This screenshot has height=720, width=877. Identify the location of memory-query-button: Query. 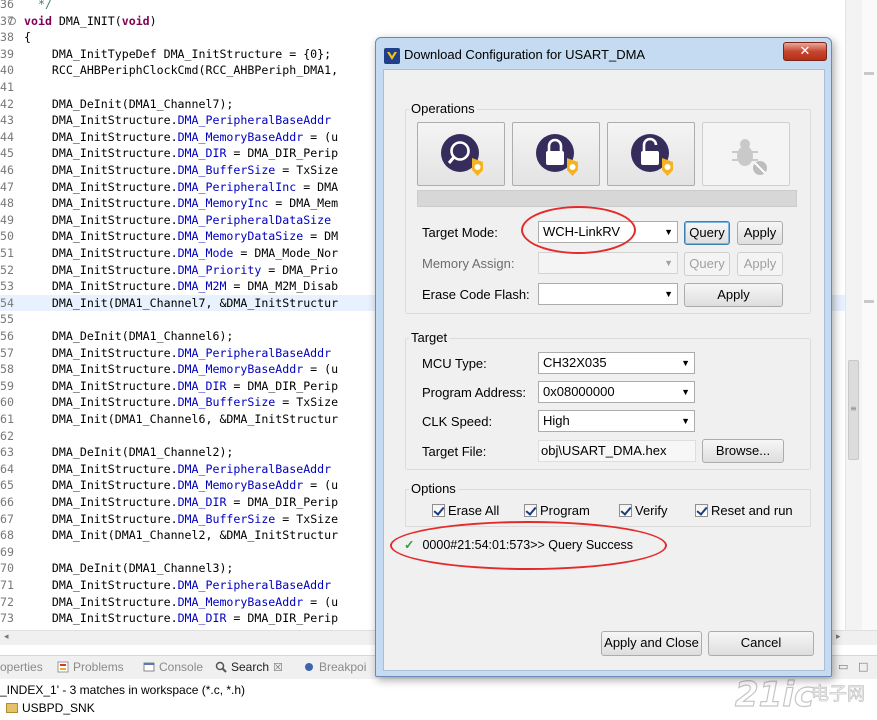
(707, 264).